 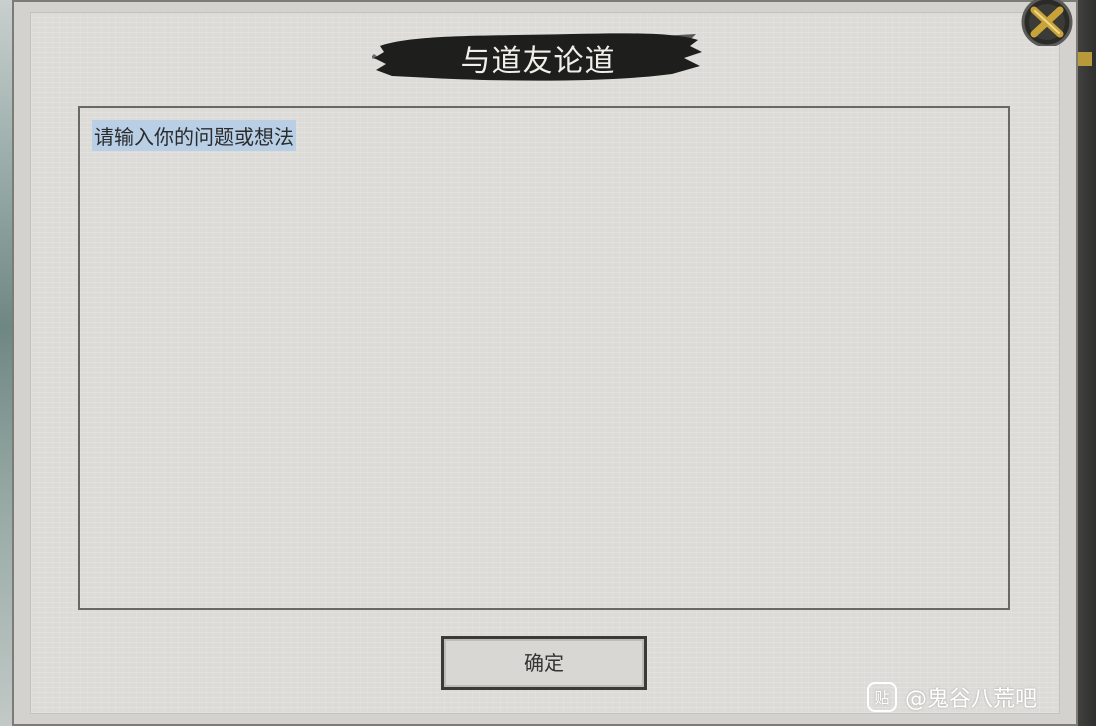 I want to click on close-x-icon, so click(x=1047, y=24).